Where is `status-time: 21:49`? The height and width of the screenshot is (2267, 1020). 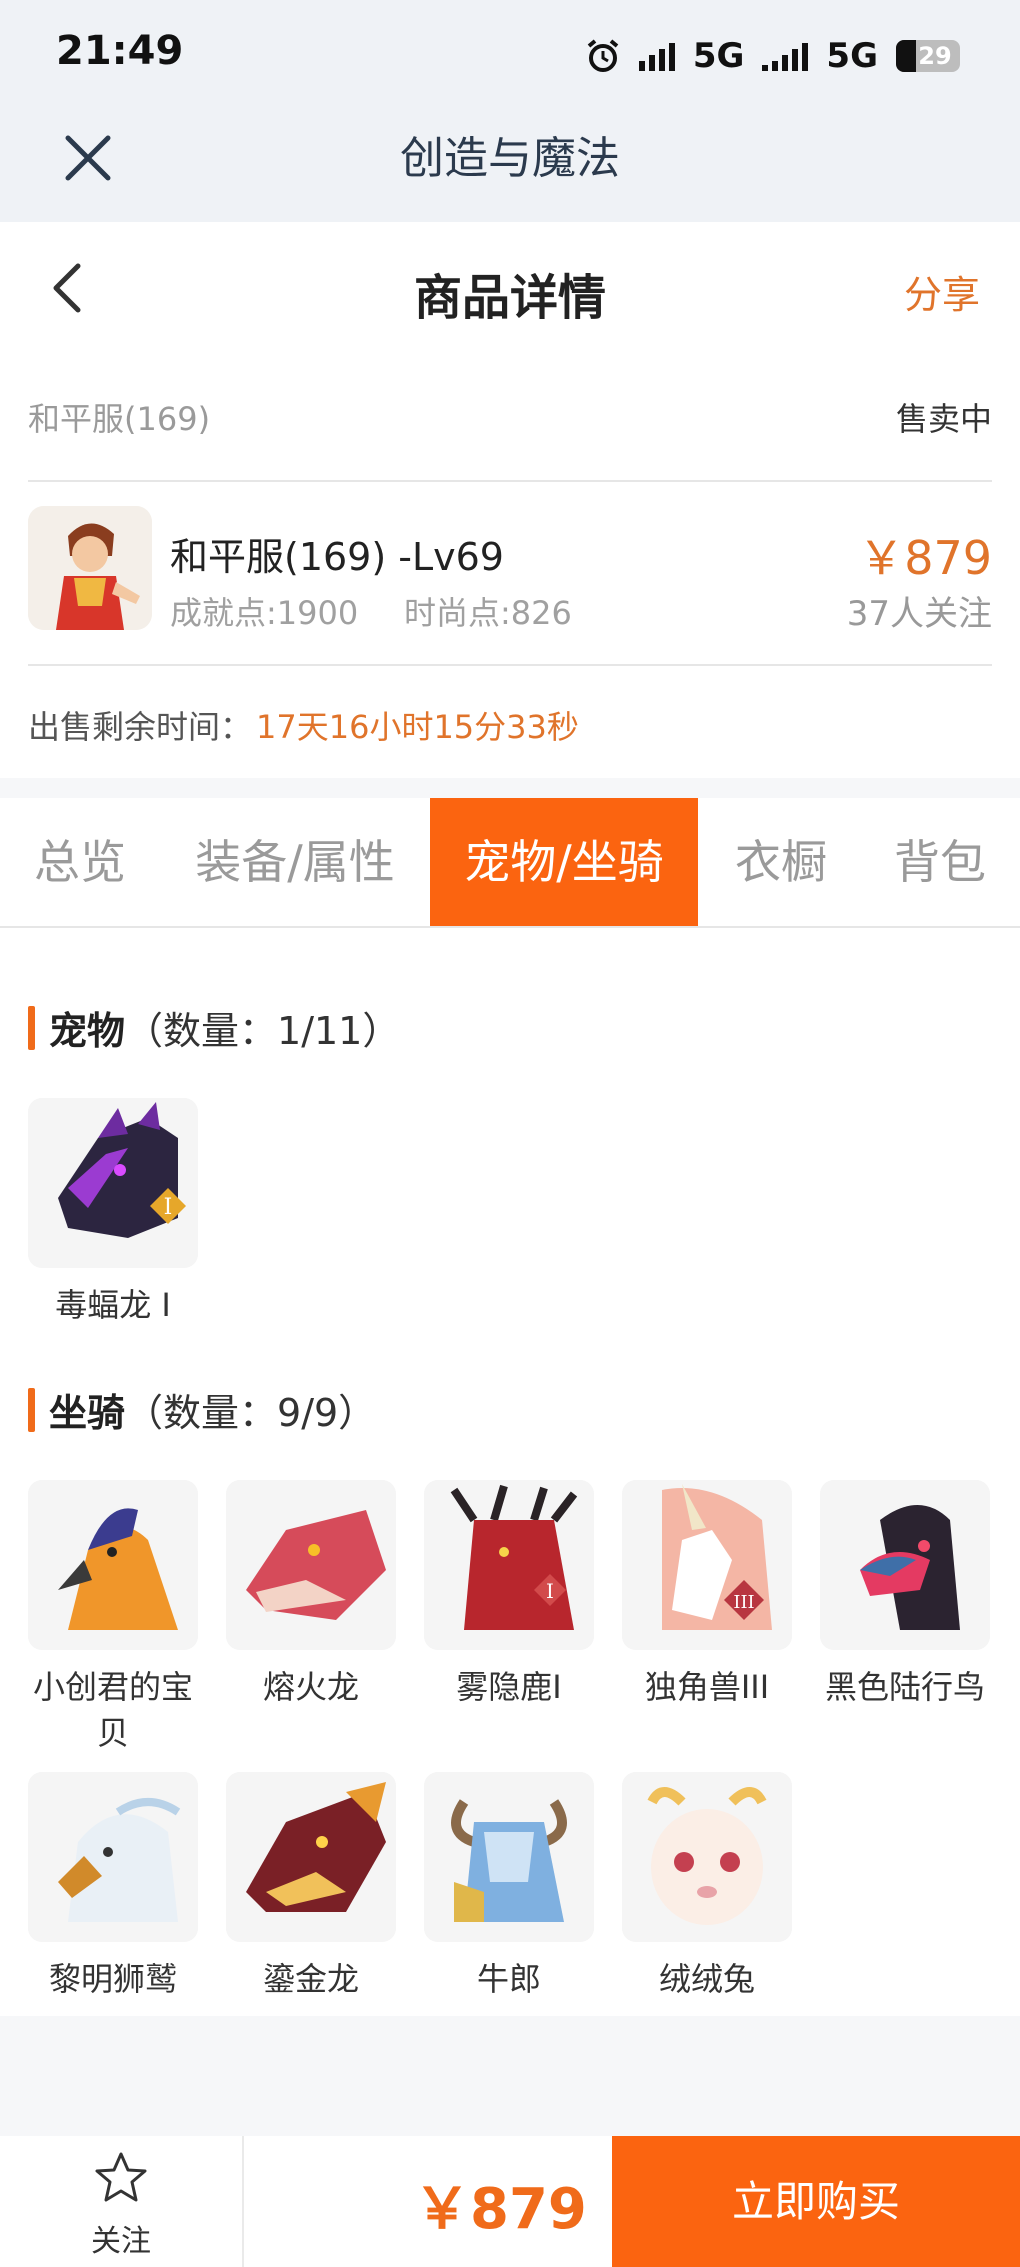
status-time: 21:49 is located at coordinates (120, 51).